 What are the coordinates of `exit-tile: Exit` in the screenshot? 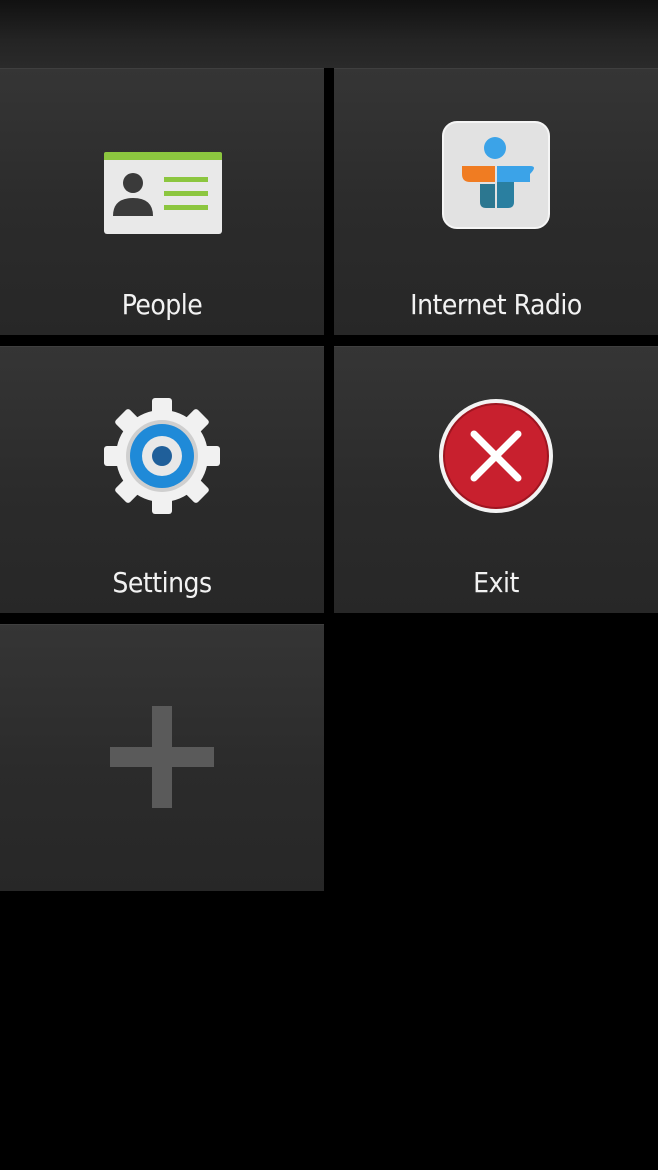 It's located at (496, 479).